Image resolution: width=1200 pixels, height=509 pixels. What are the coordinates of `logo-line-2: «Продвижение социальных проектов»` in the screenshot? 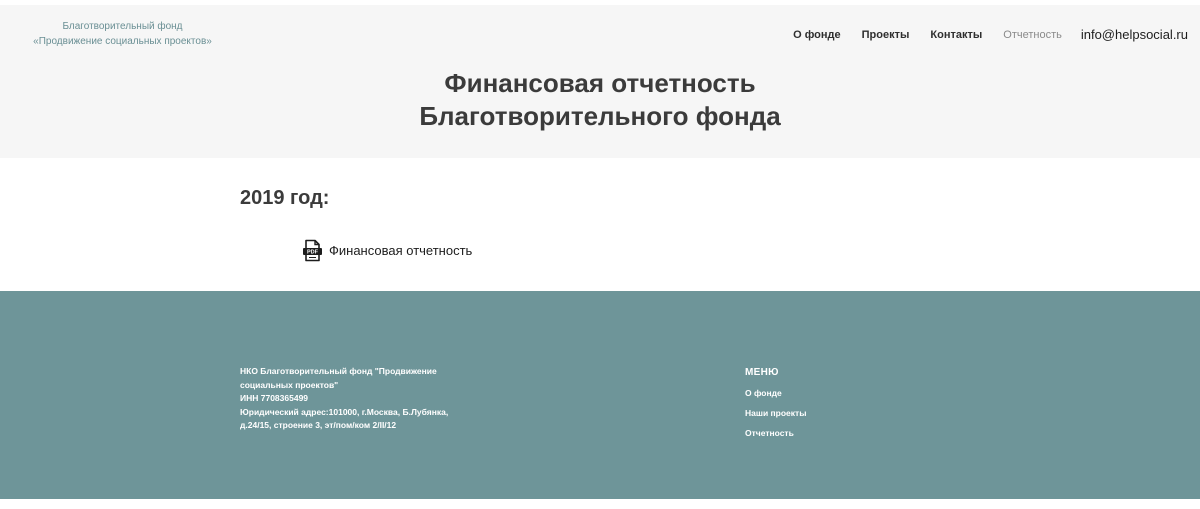 It's located at (122, 41).